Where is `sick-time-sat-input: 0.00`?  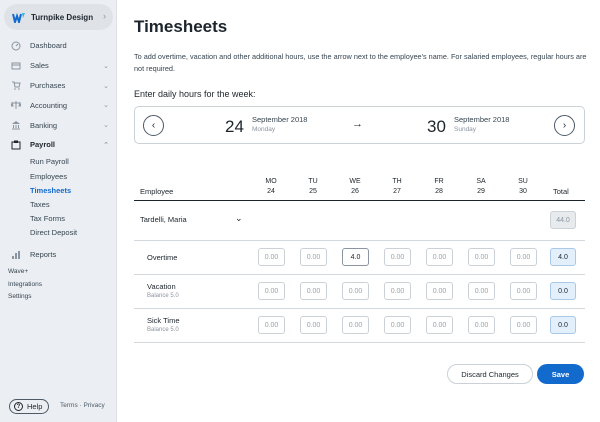
sick-time-sat-input: 0.00 is located at coordinates (481, 325).